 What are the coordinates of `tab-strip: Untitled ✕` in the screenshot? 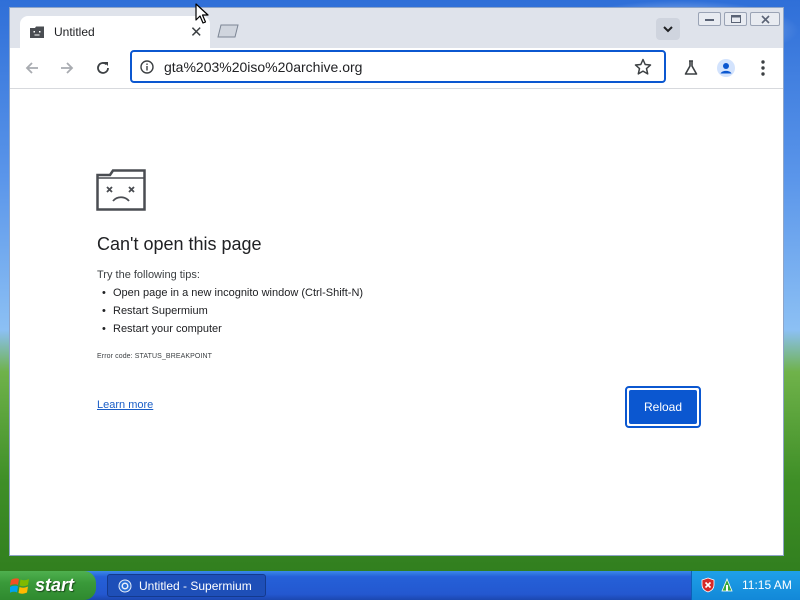 It's located at (396, 28).